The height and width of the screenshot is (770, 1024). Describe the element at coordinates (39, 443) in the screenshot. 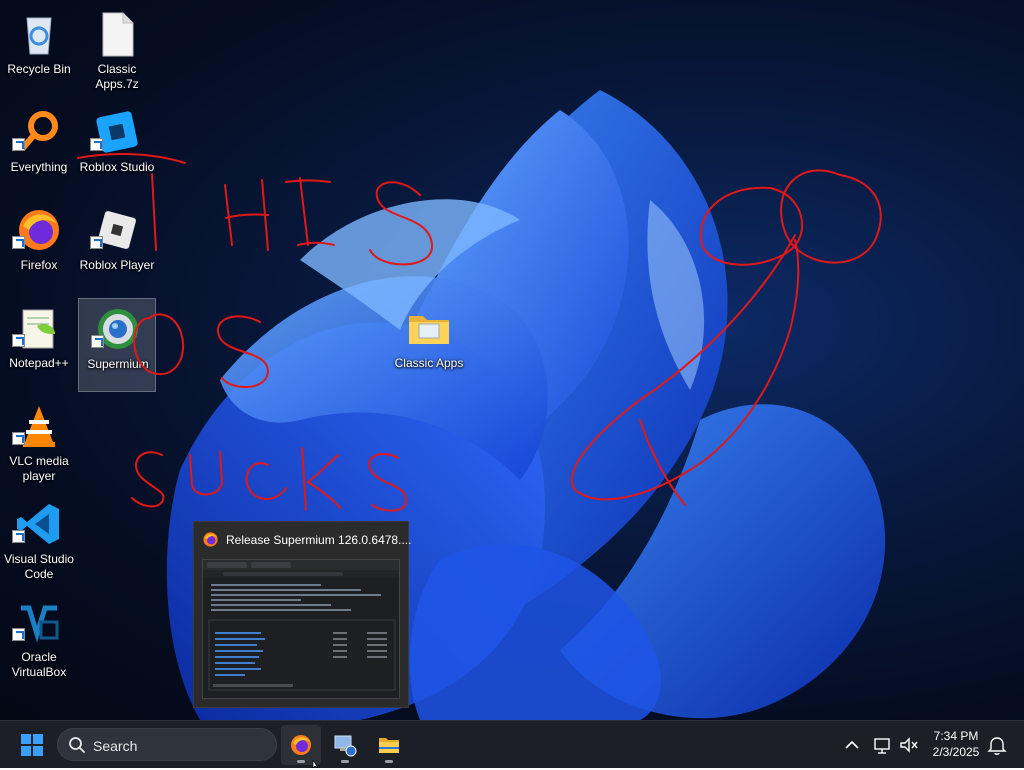

I see `desktop-icon-vlc: VLC media player` at that location.